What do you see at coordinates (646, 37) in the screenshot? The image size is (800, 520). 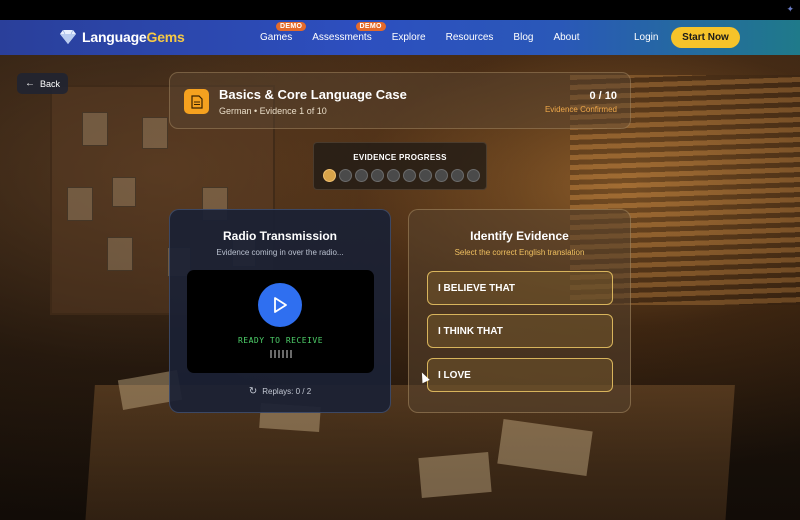 I see `login-link: Login` at bounding box center [646, 37].